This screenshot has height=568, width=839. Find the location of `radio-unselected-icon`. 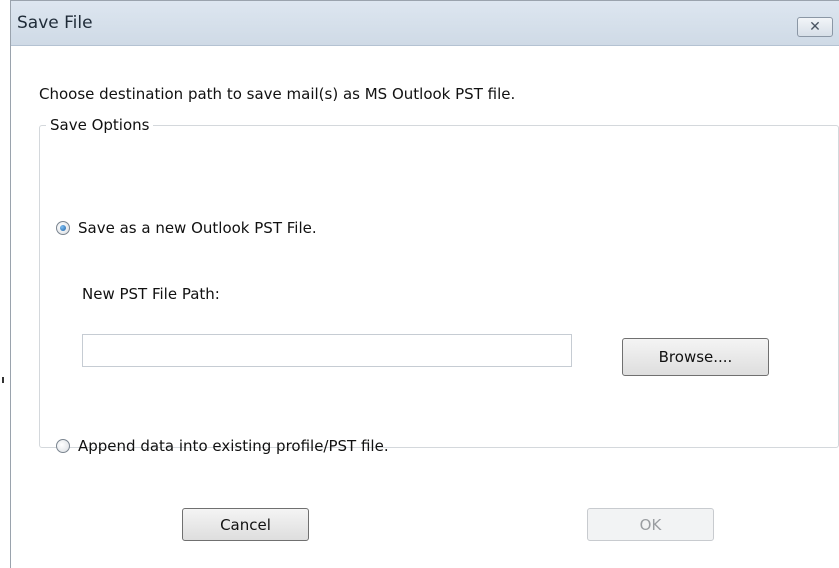

radio-unselected-icon is located at coordinates (63, 446).